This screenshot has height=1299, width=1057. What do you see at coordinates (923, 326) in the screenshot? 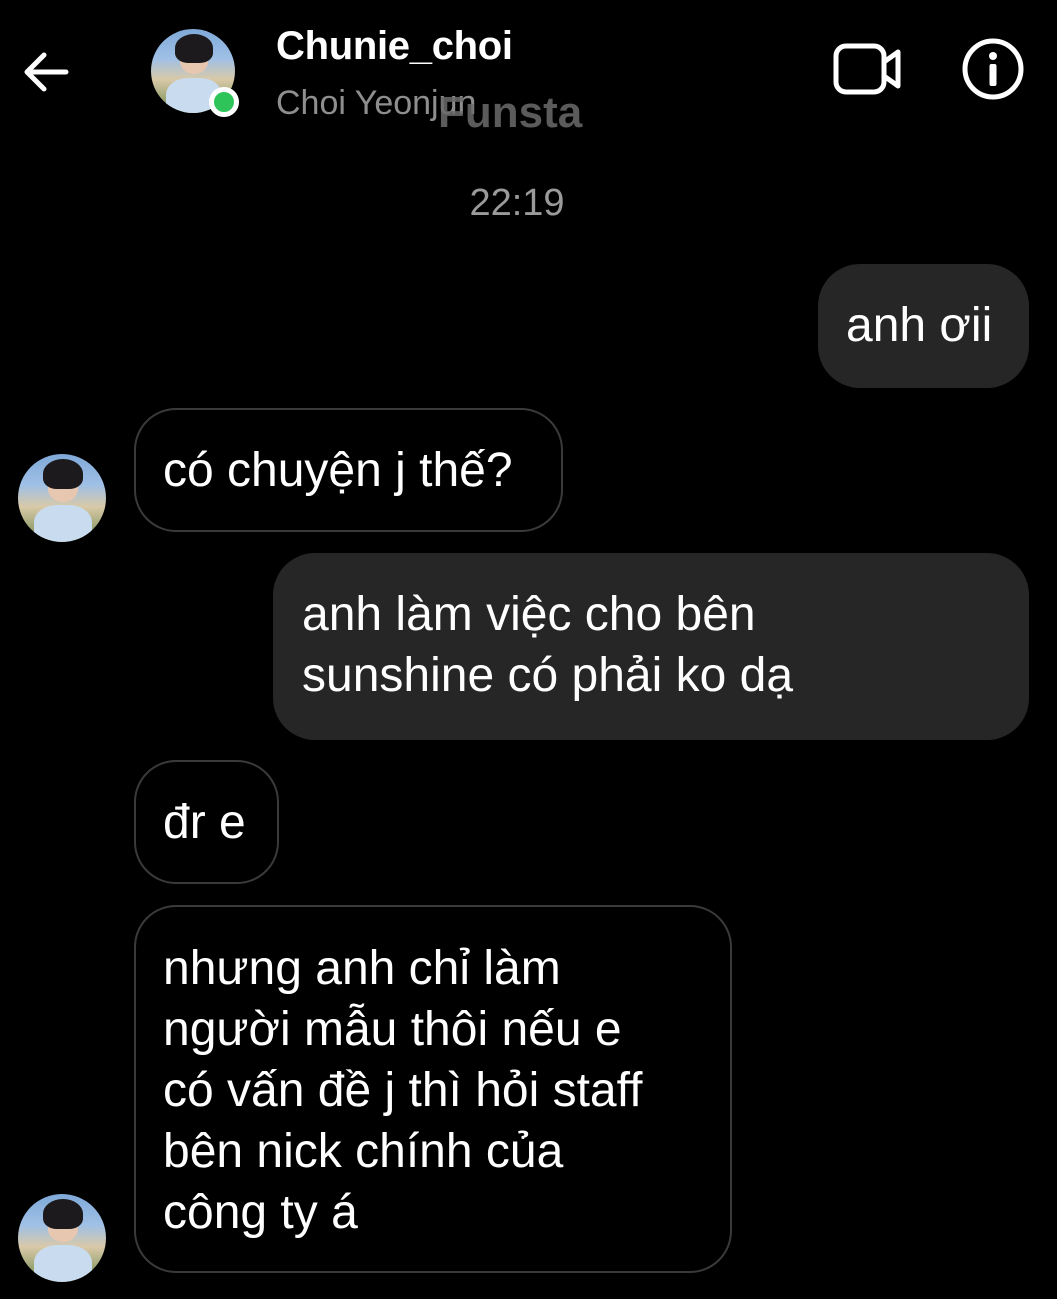
I see `outgoing-message: anh ơii` at bounding box center [923, 326].